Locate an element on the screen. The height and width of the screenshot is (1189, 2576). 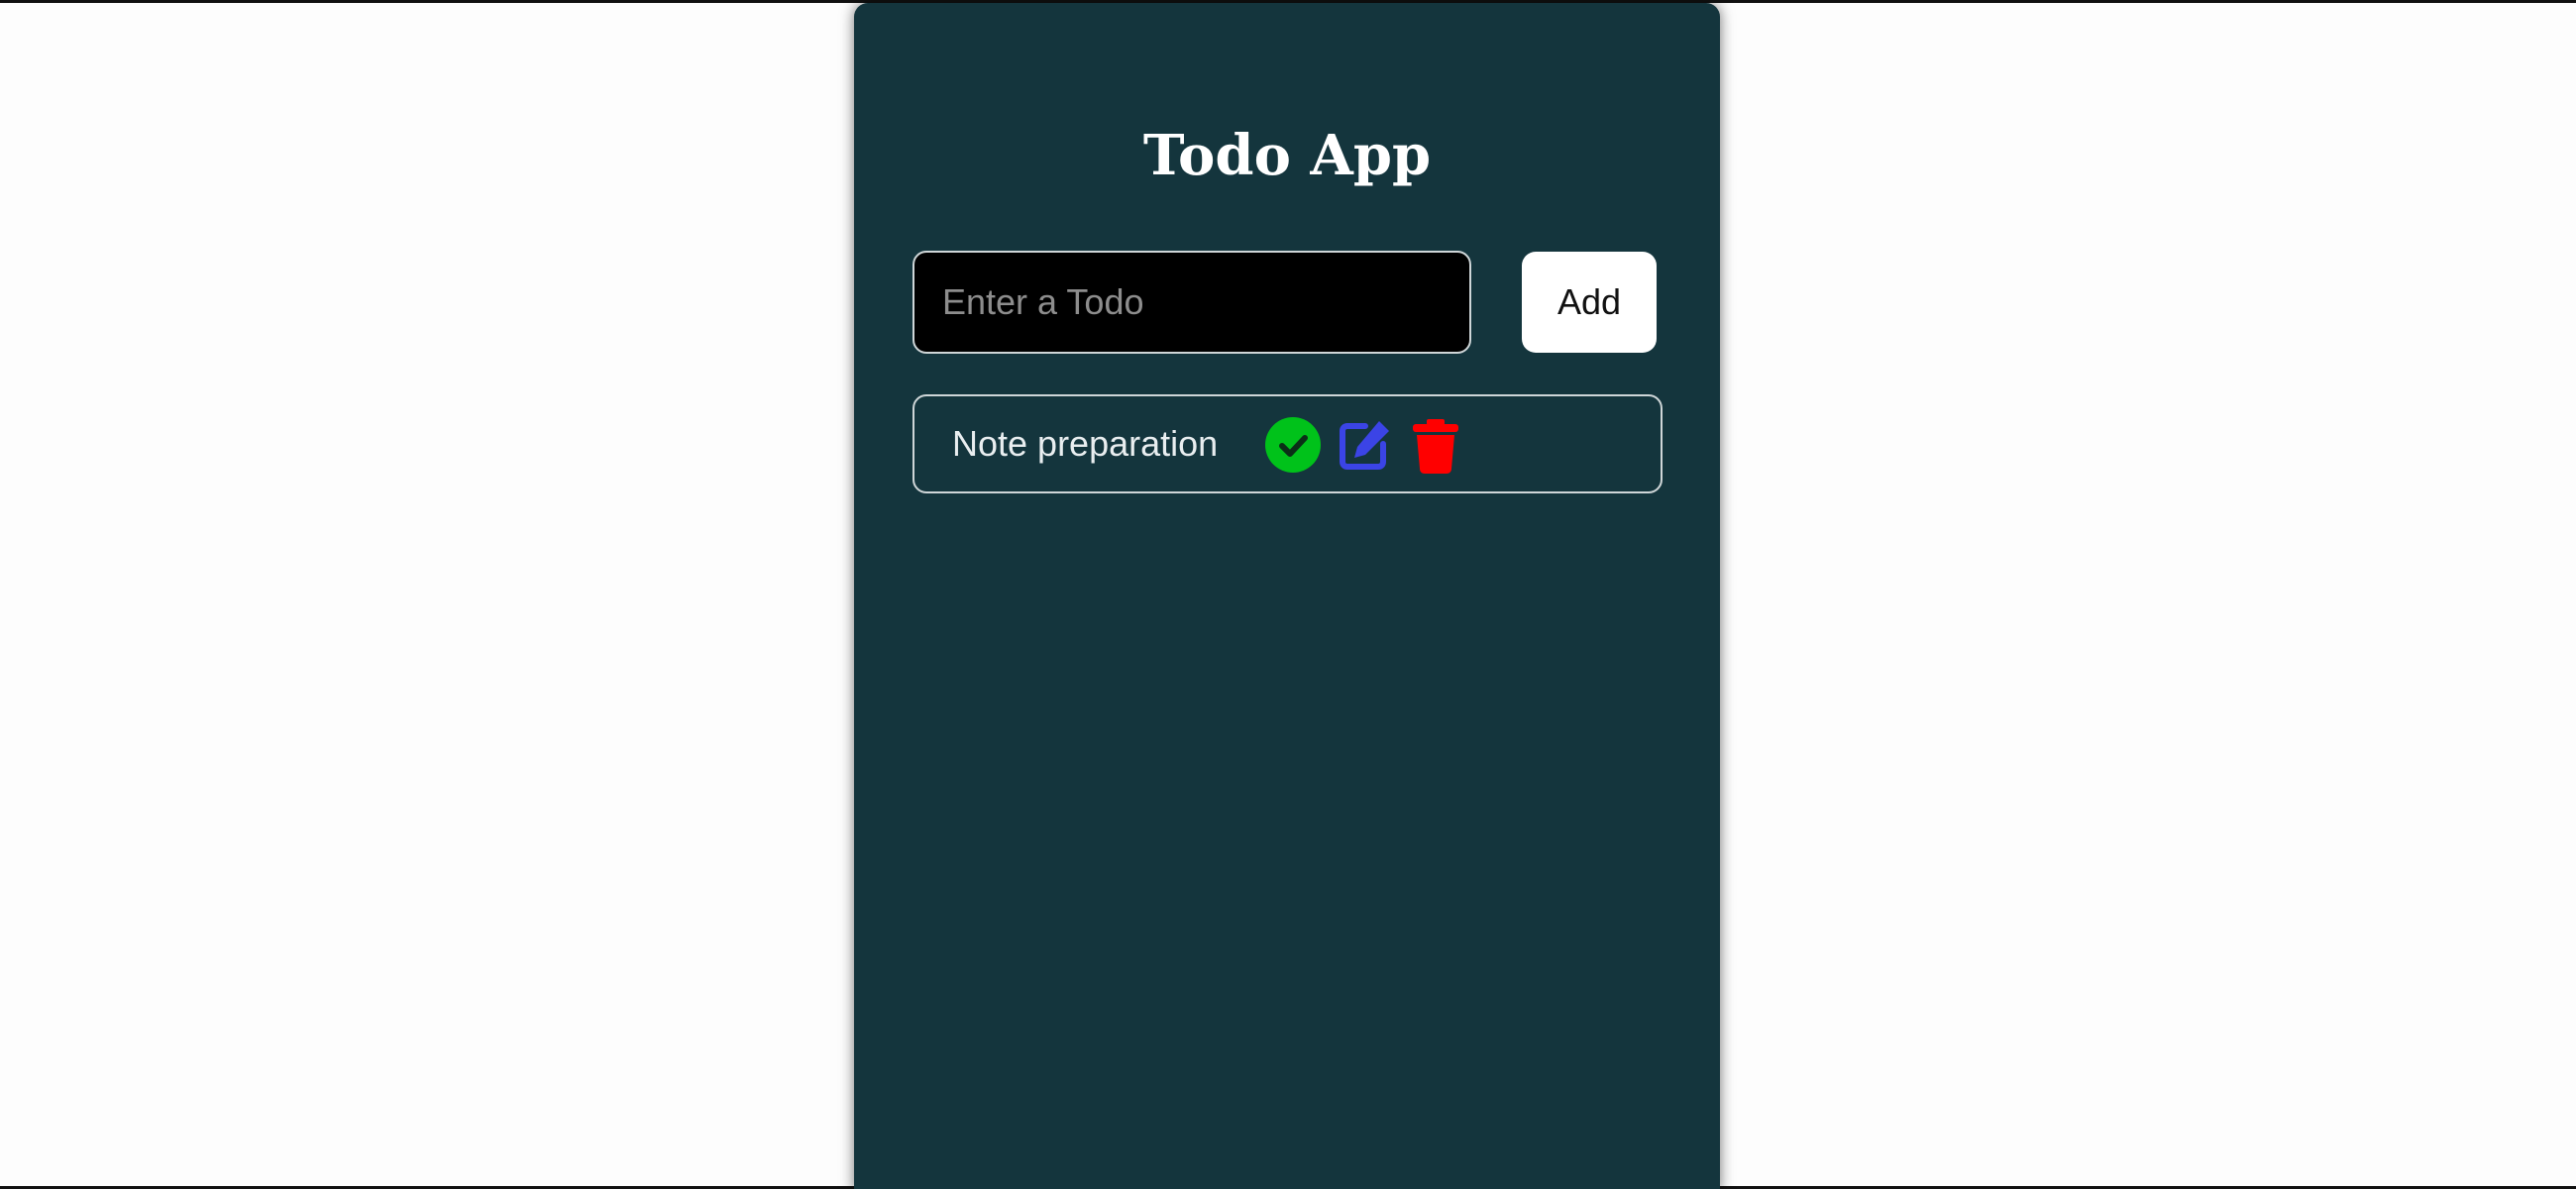
check-circle-icon is located at coordinates (1293, 445).